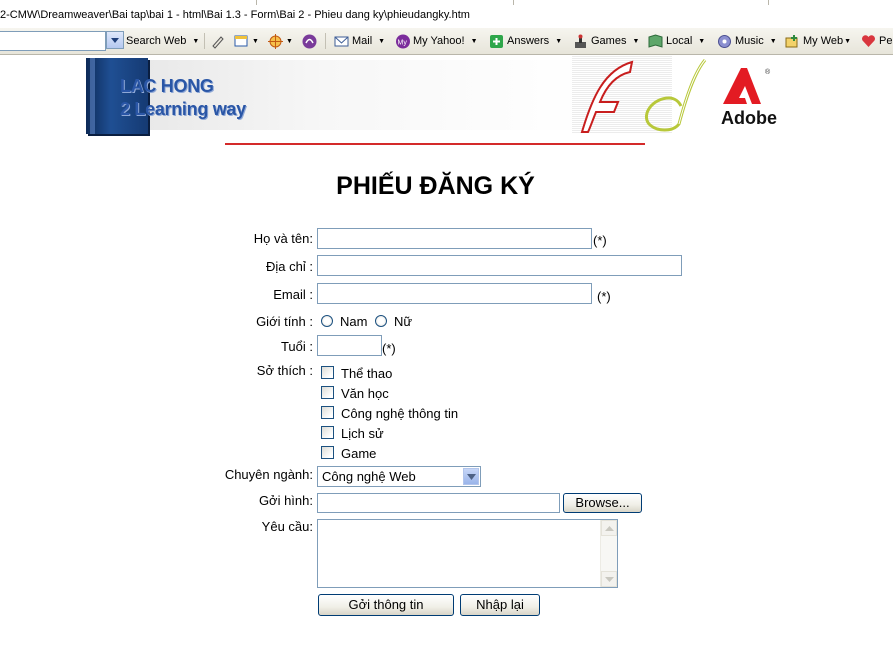  What do you see at coordinates (676, 41) in the screenshot?
I see `toolbar-local: Local ▼` at bounding box center [676, 41].